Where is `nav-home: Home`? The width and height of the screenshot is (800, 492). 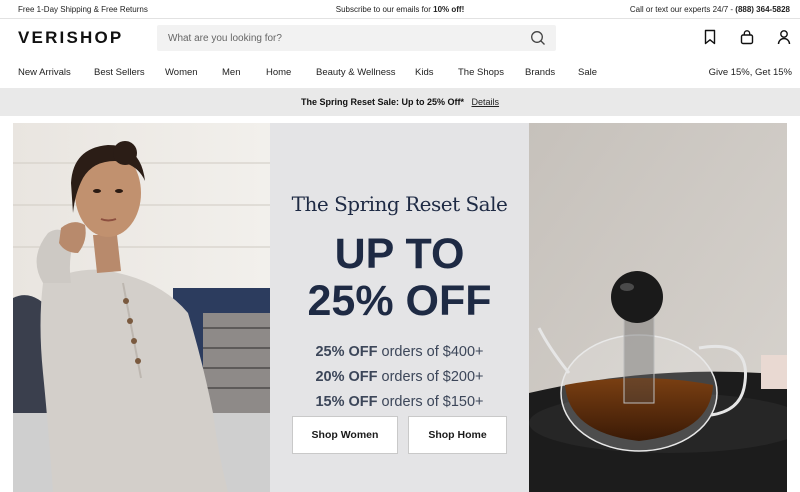 nav-home: Home is located at coordinates (278, 72).